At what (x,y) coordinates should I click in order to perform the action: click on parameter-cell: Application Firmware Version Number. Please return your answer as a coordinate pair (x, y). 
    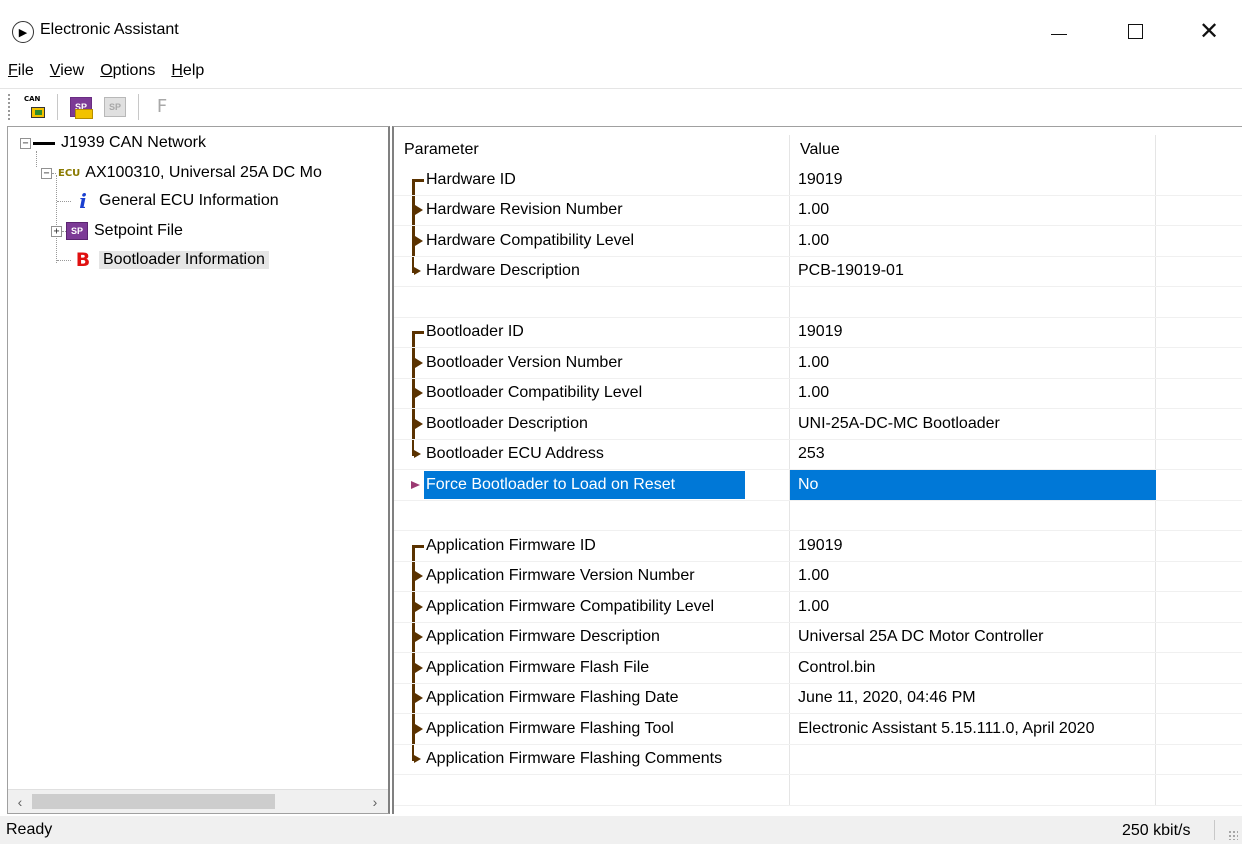
    Looking at the image, I should click on (592, 576).